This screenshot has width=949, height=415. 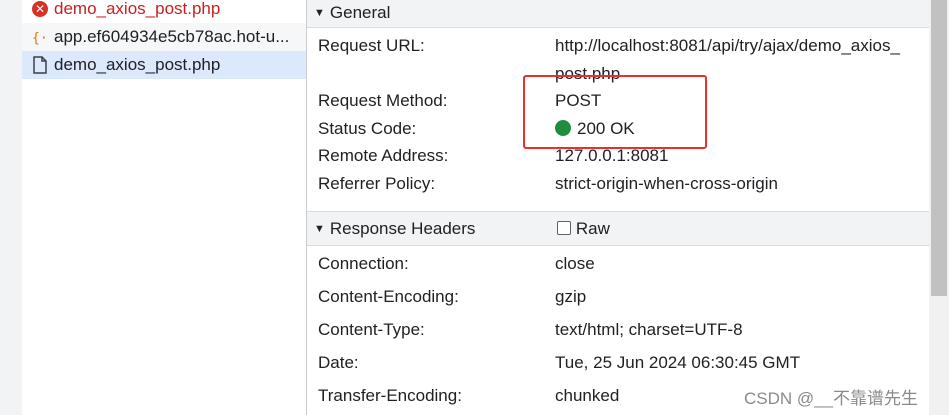 I want to click on referrer-policy-value: strict-origin-when-cross-origin, so click(x=666, y=183).